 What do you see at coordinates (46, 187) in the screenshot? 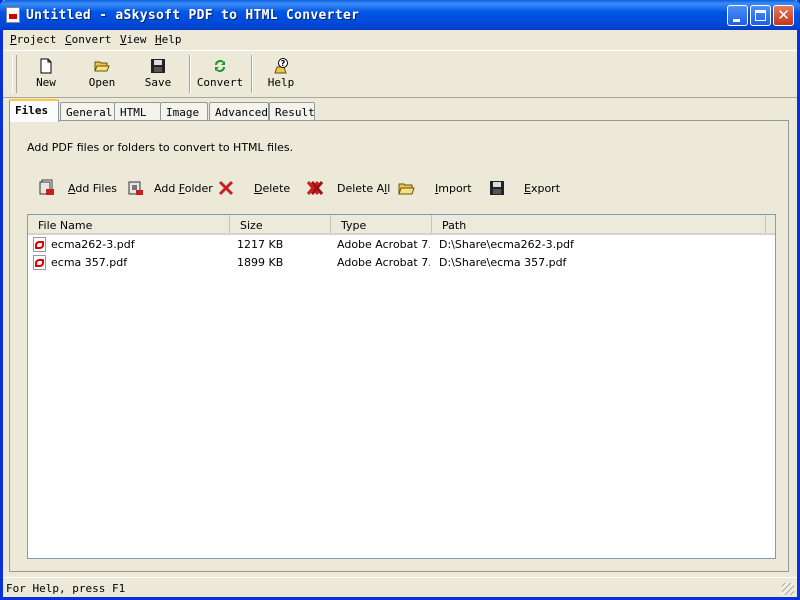
I see `add-files-icon` at bounding box center [46, 187].